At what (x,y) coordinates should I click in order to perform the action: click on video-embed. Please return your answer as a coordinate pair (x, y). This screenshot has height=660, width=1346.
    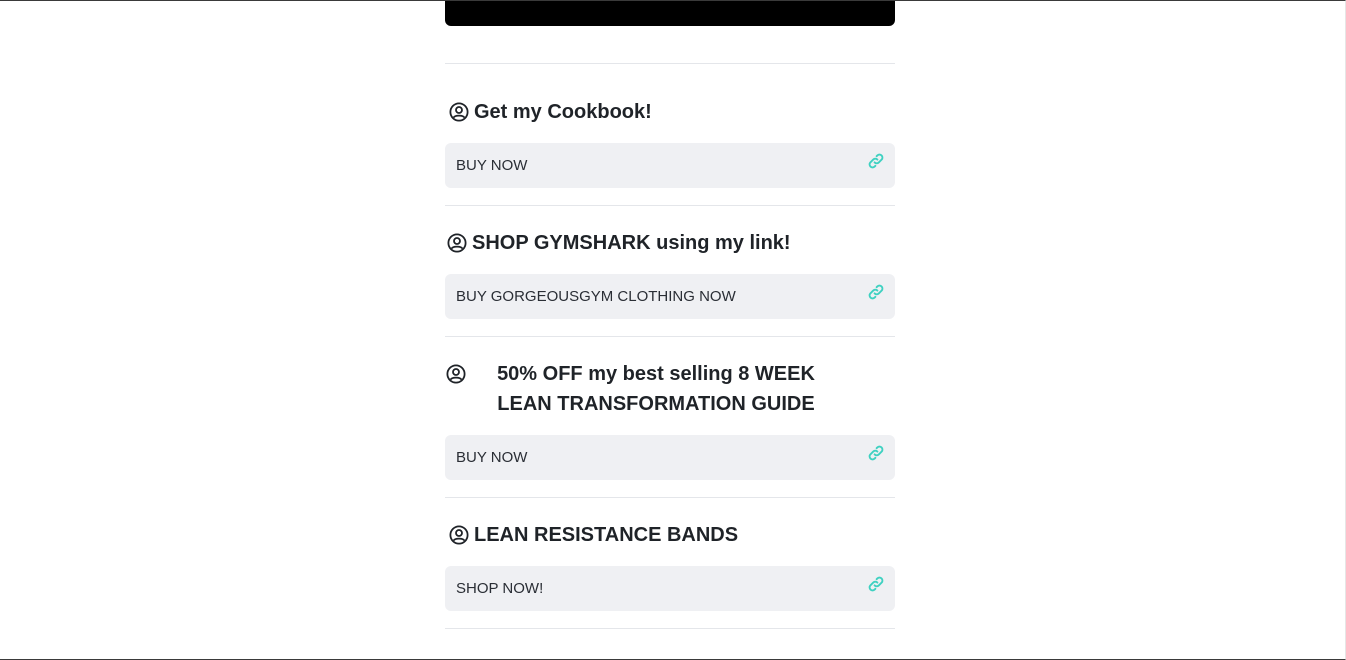
    Looking at the image, I should click on (670, 13).